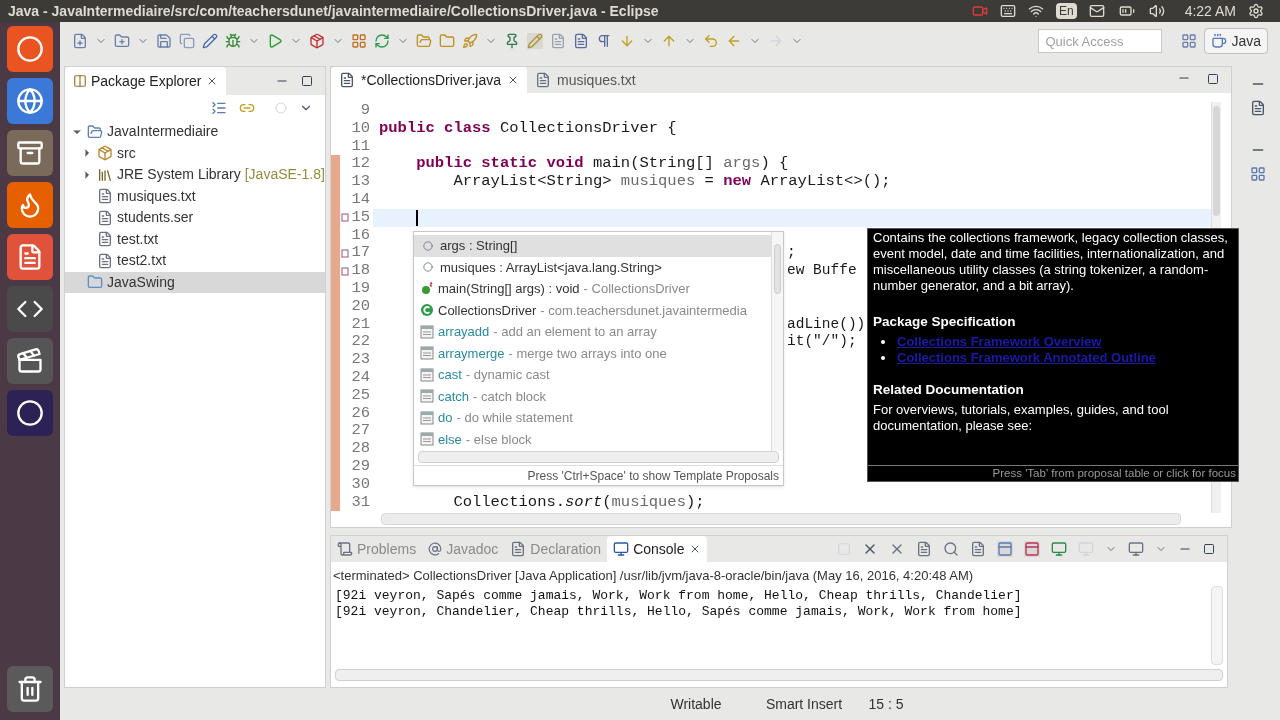  Describe the element at coordinates (507, 375) in the screenshot. I see `proposal-detail: - dynamic cast` at that location.